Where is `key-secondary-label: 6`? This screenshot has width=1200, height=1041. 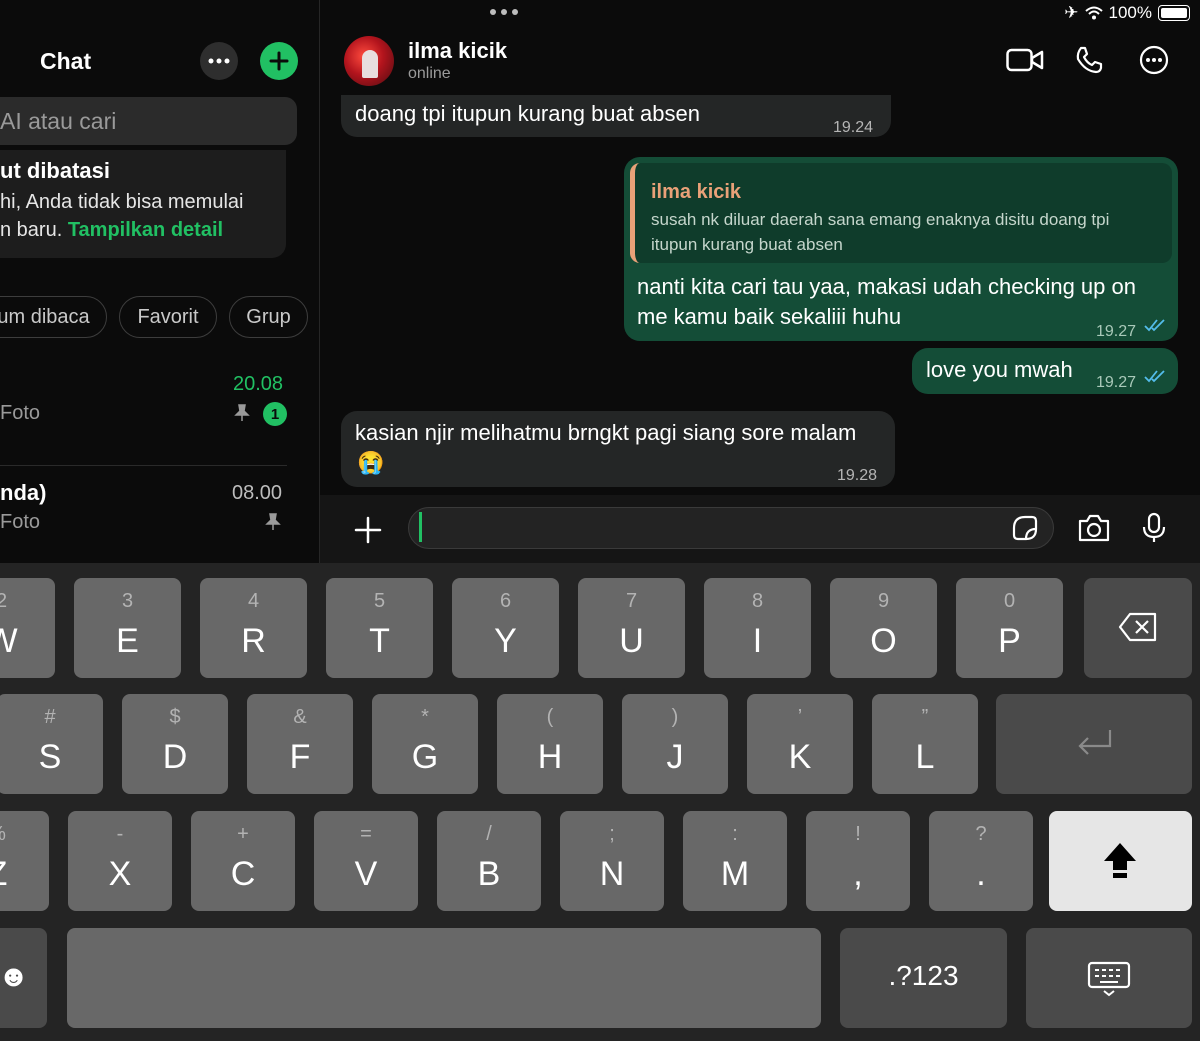
key-secondary-label: 6 is located at coordinates (505, 601).